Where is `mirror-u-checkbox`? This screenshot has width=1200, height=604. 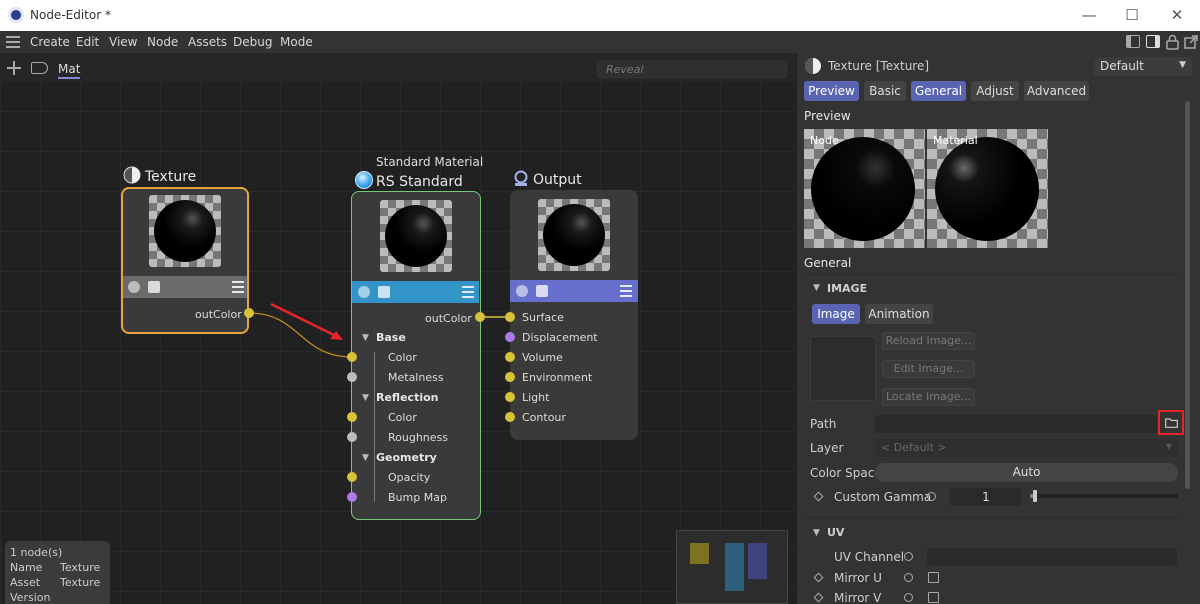 mirror-u-checkbox is located at coordinates (933, 577).